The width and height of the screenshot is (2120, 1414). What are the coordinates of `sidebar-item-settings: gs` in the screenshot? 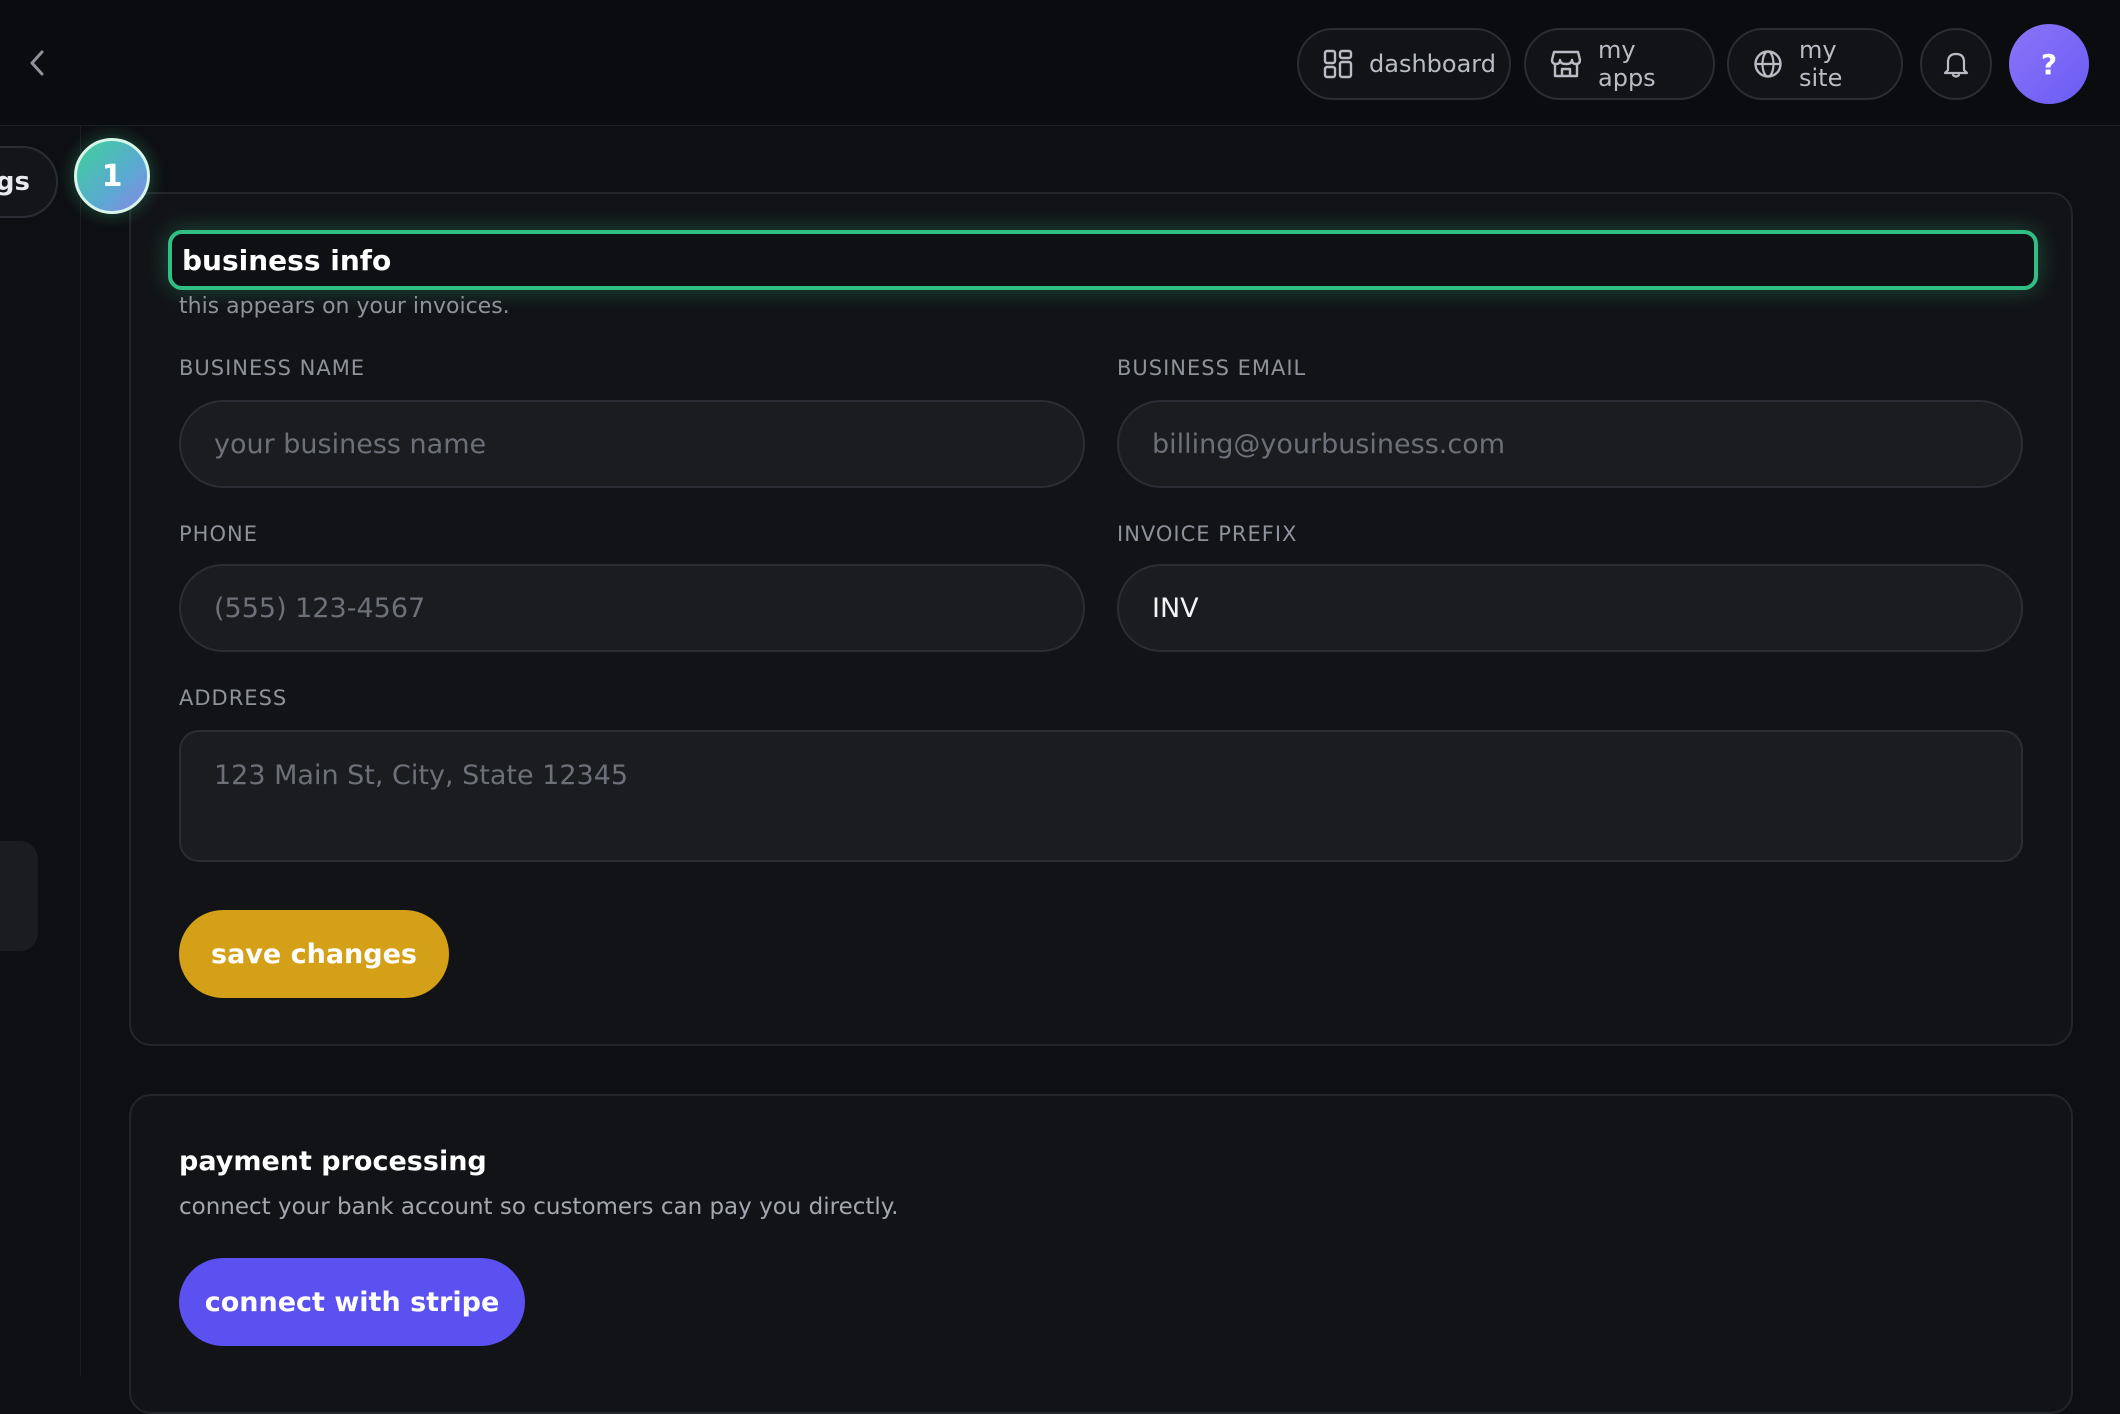 It's located at (29, 182).